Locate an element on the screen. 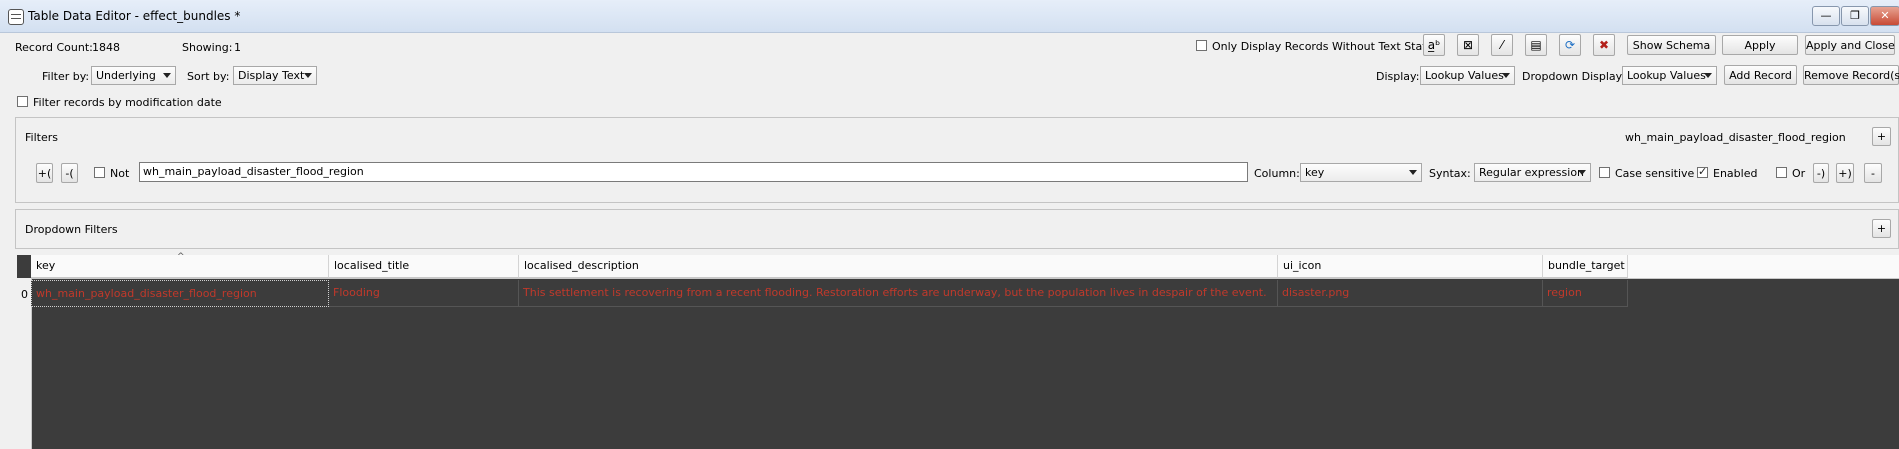  enabled-checkbox is located at coordinates (1702, 171).